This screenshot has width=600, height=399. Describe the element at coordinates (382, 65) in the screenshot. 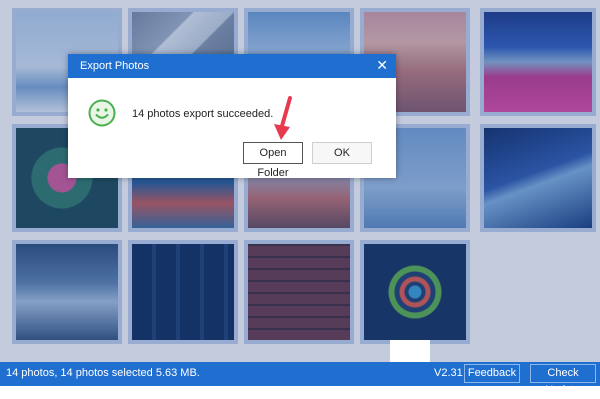

I see `close-icon: ✕` at that location.